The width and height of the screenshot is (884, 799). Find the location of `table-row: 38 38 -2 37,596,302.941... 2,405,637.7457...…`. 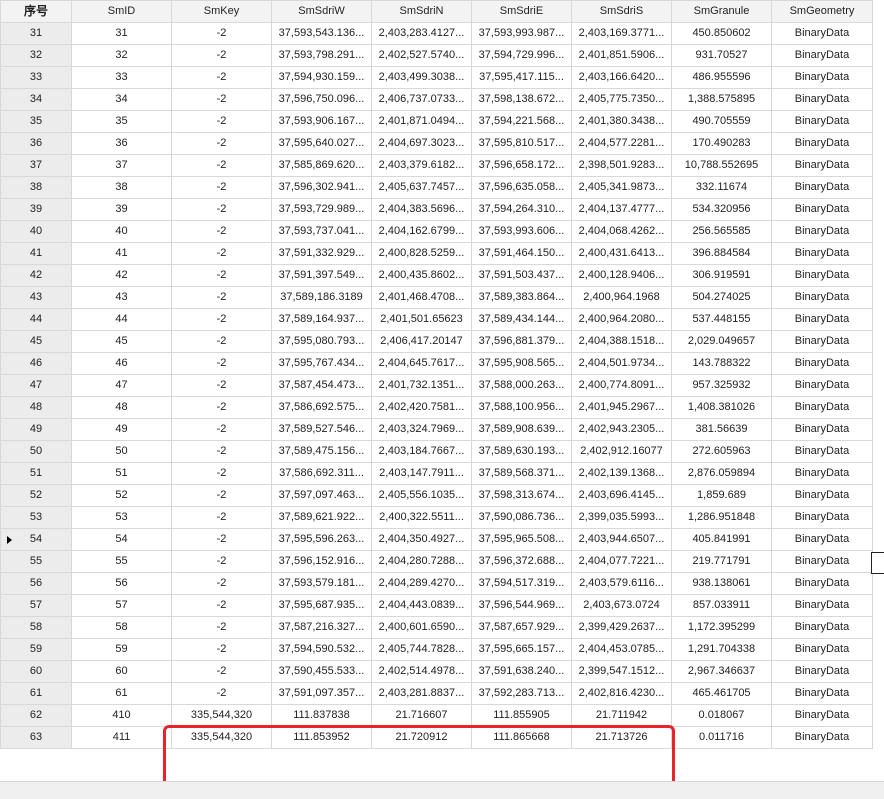

table-row: 38 38 -2 37,596,302.941... 2,405,637.7457...… is located at coordinates (436, 187).